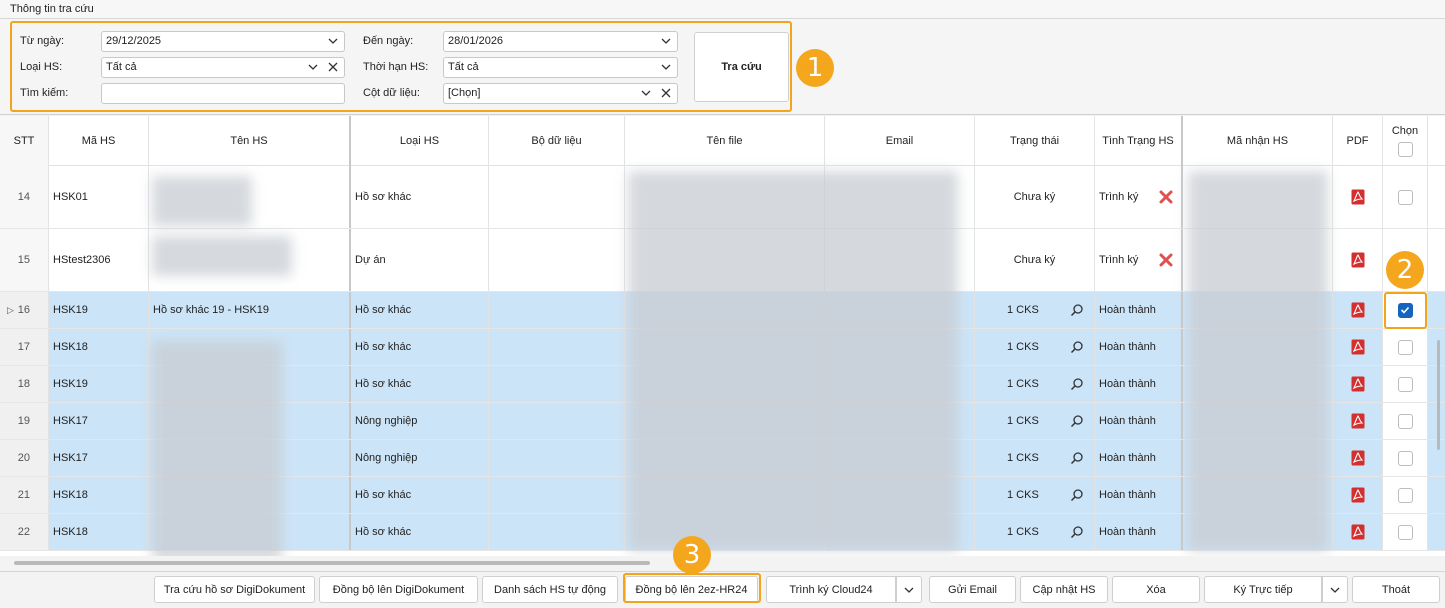  What do you see at coordinates (550, 589) in the screenshot?
I see `auto-list-button: Danh sách HS tự động` at bounding box center [550, 589].